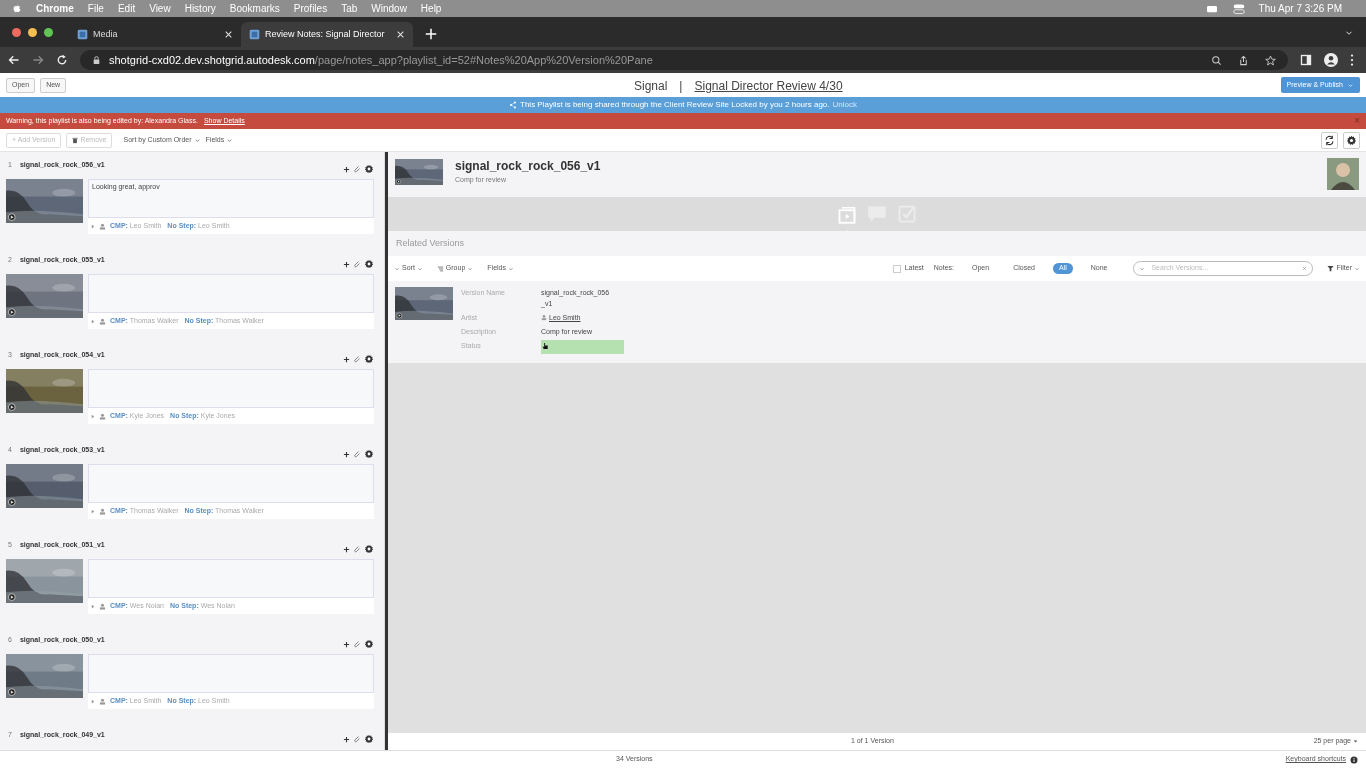  What do you see at coordinates (397, 268) in the screenshot?
I see `sort-icon` at bounding box center [397, 268].